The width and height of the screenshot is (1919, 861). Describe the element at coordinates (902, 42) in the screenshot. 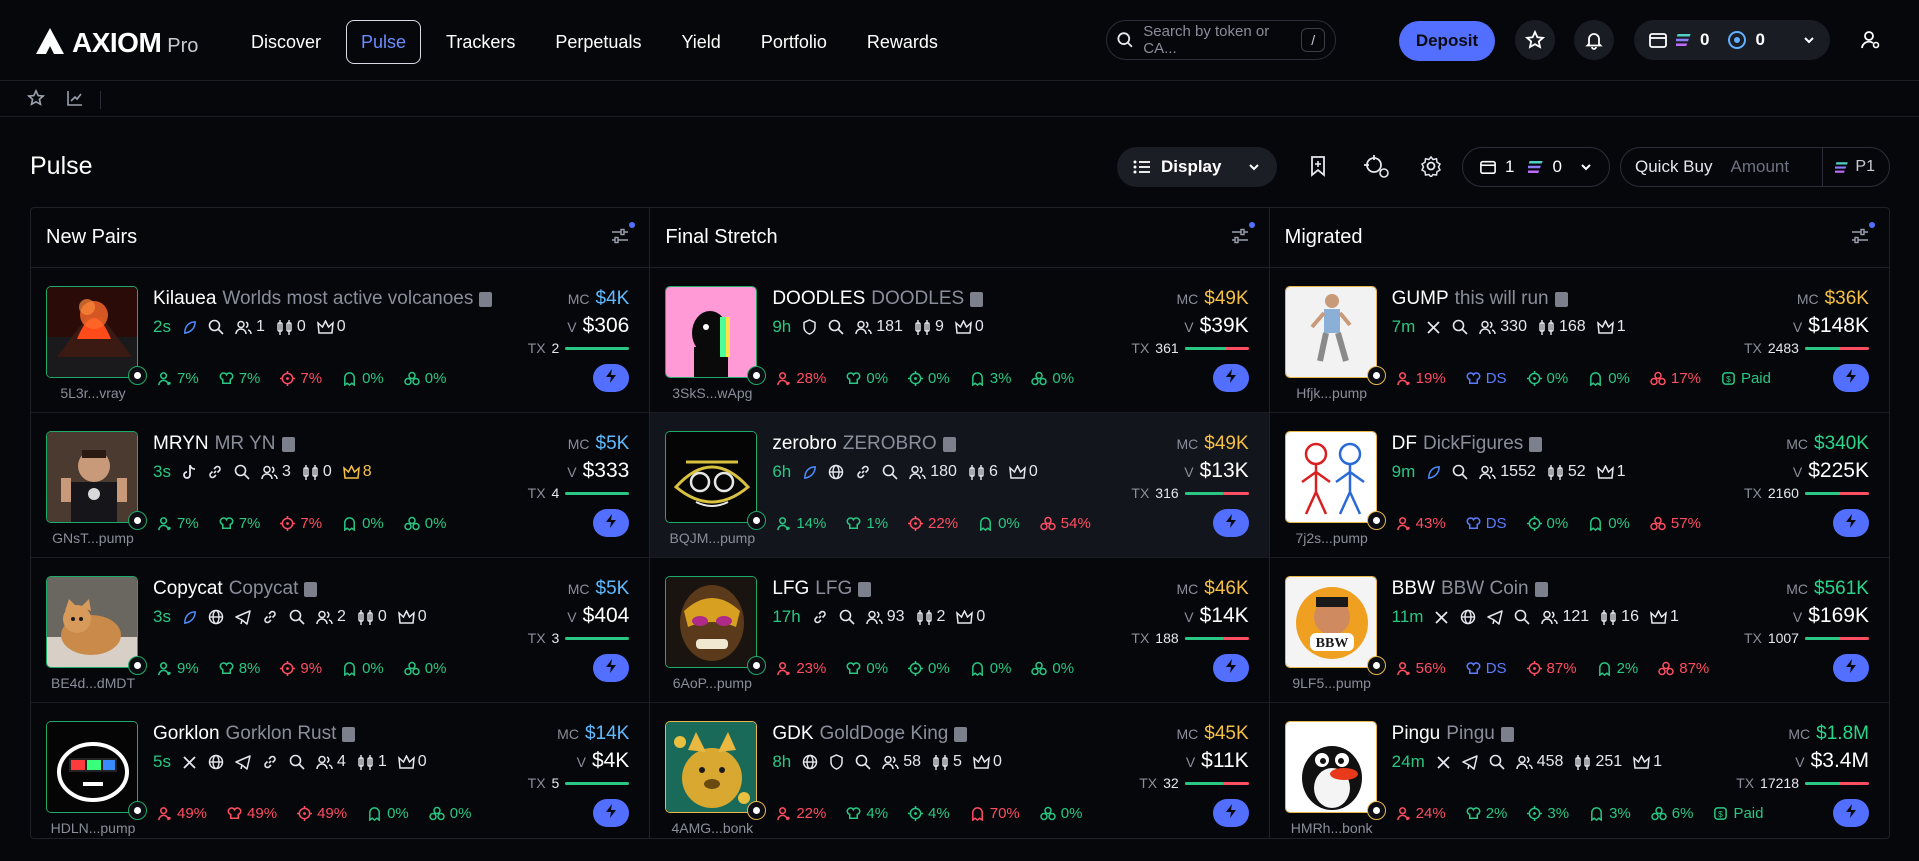

I see `nav-rewards: Rewards` at that location.